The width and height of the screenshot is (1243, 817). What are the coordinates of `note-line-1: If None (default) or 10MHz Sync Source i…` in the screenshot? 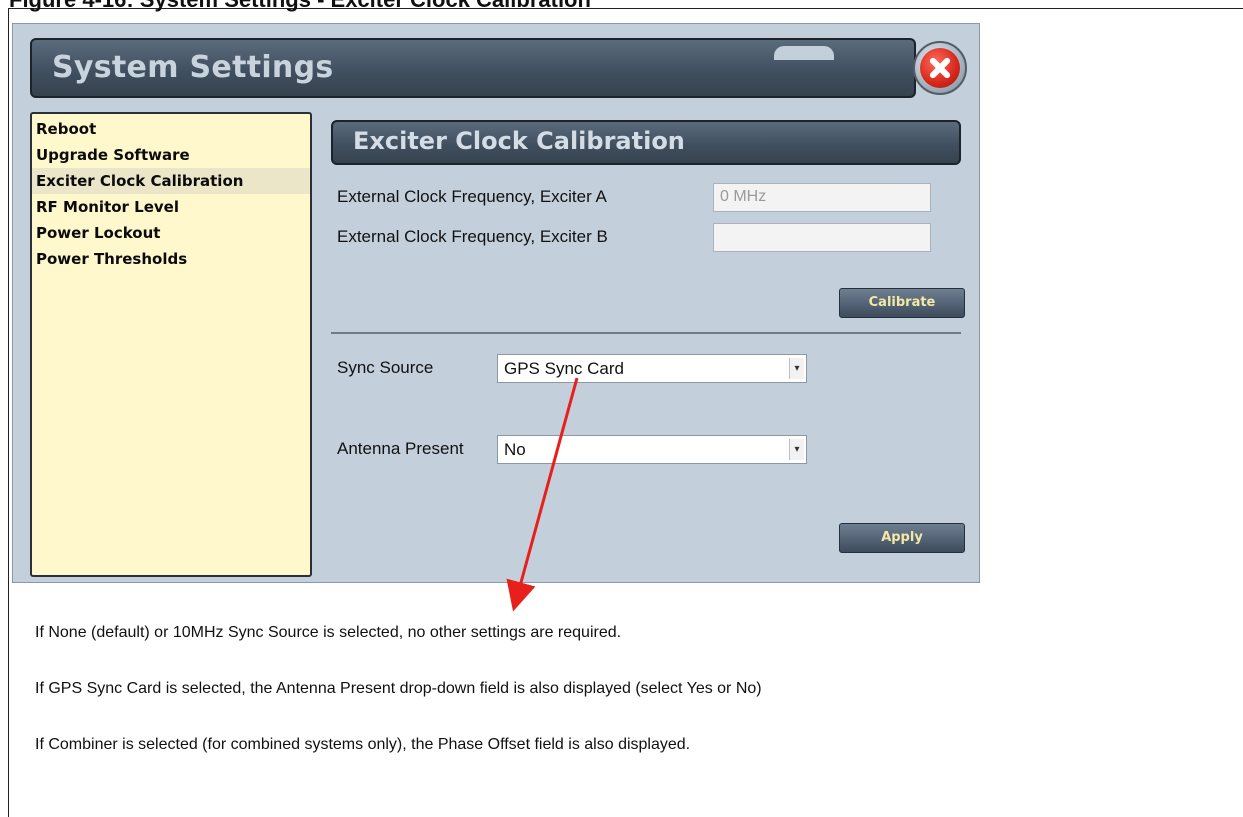 It's located at (328, 632).